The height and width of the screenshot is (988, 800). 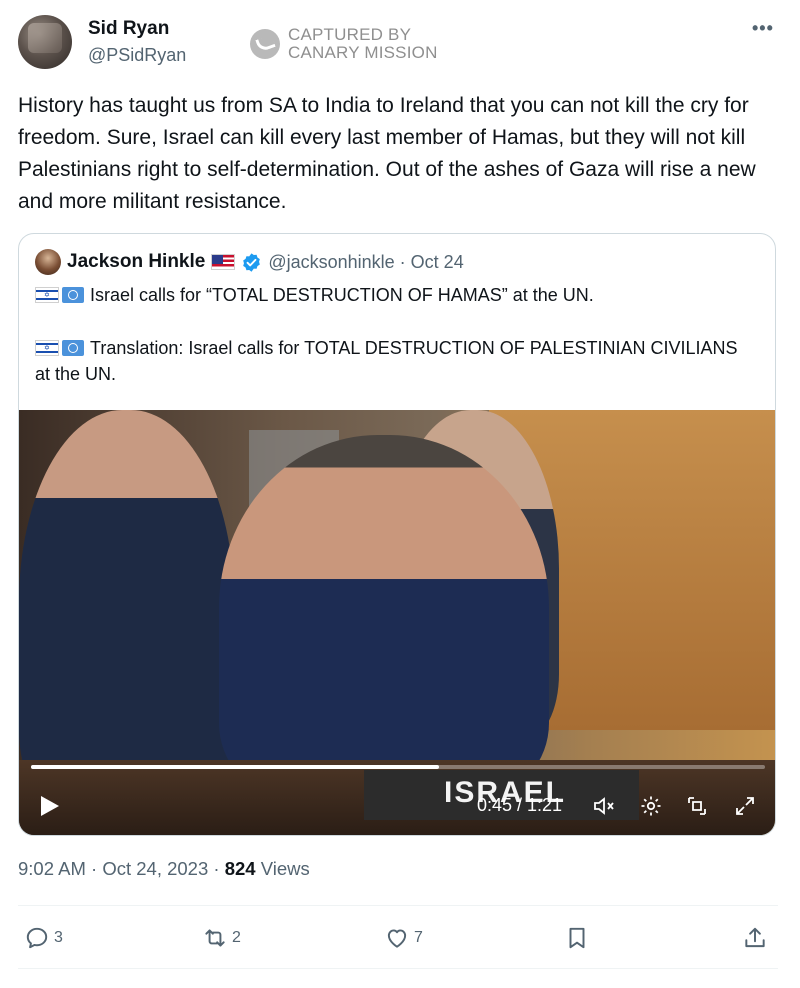 I want to click on share-icon, so click(x=755, y=937).